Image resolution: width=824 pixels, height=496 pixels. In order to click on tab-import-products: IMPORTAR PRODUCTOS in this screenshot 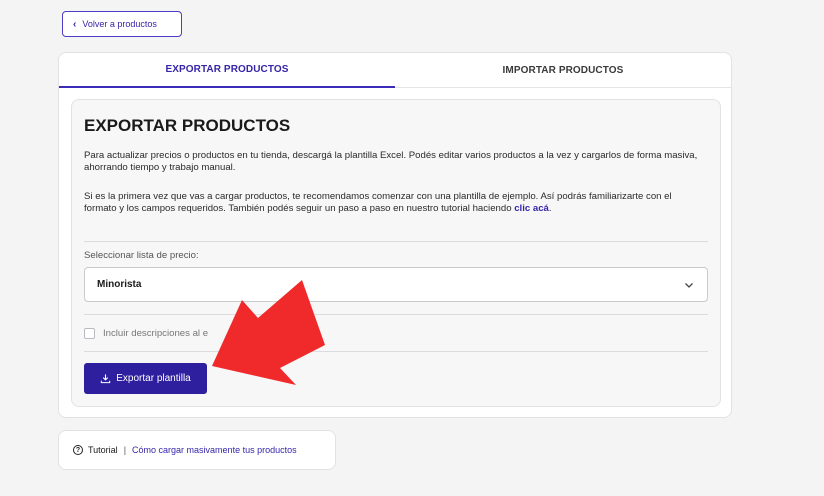, I will do `click(563, 70)`.